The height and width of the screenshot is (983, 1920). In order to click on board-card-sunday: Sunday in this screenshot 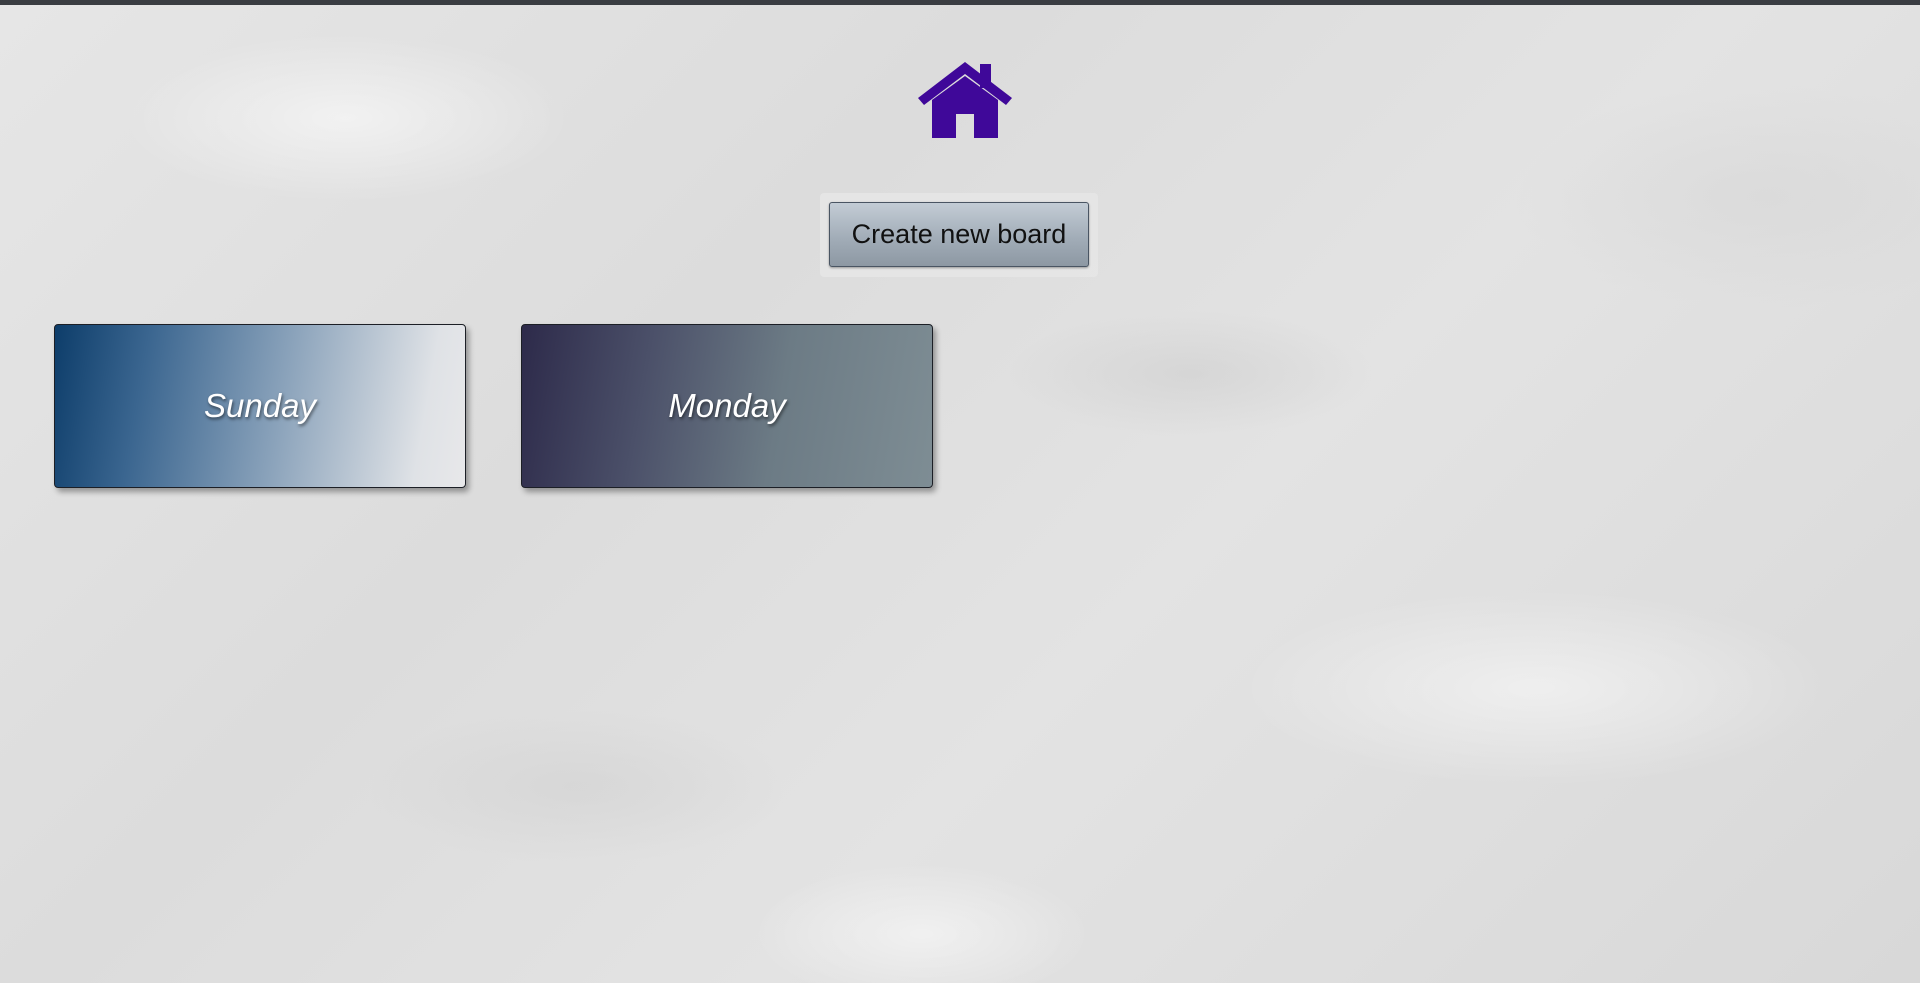, I will do `click(260, 406)`.